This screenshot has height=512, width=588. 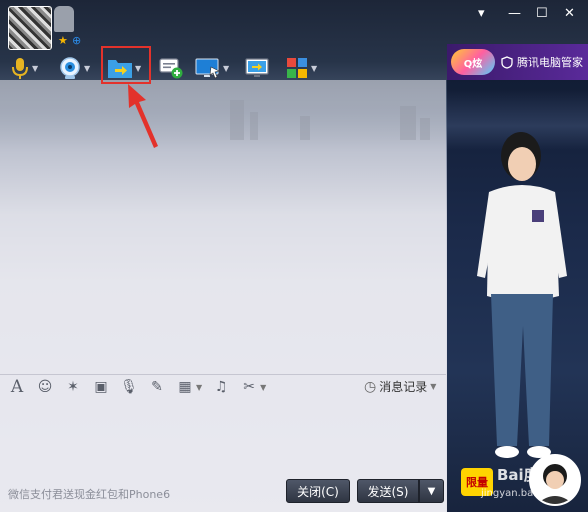 What do you see at coordinates (388, 491) in the screenshot?
I see `send-button: 发送(S)` at bounding box center [388, 491].